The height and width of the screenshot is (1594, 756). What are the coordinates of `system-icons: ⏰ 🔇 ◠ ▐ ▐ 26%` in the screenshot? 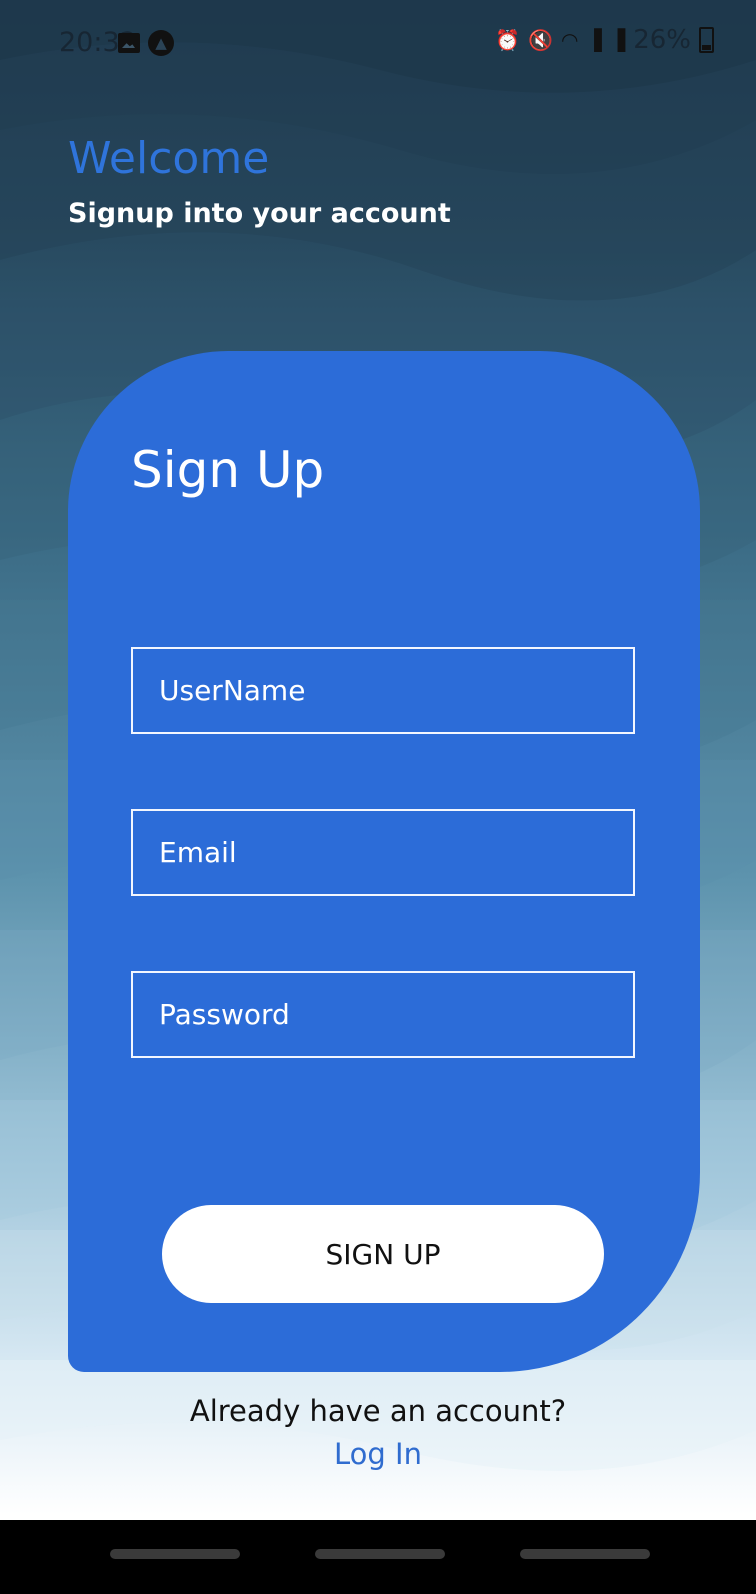 It's located at (604, 40).